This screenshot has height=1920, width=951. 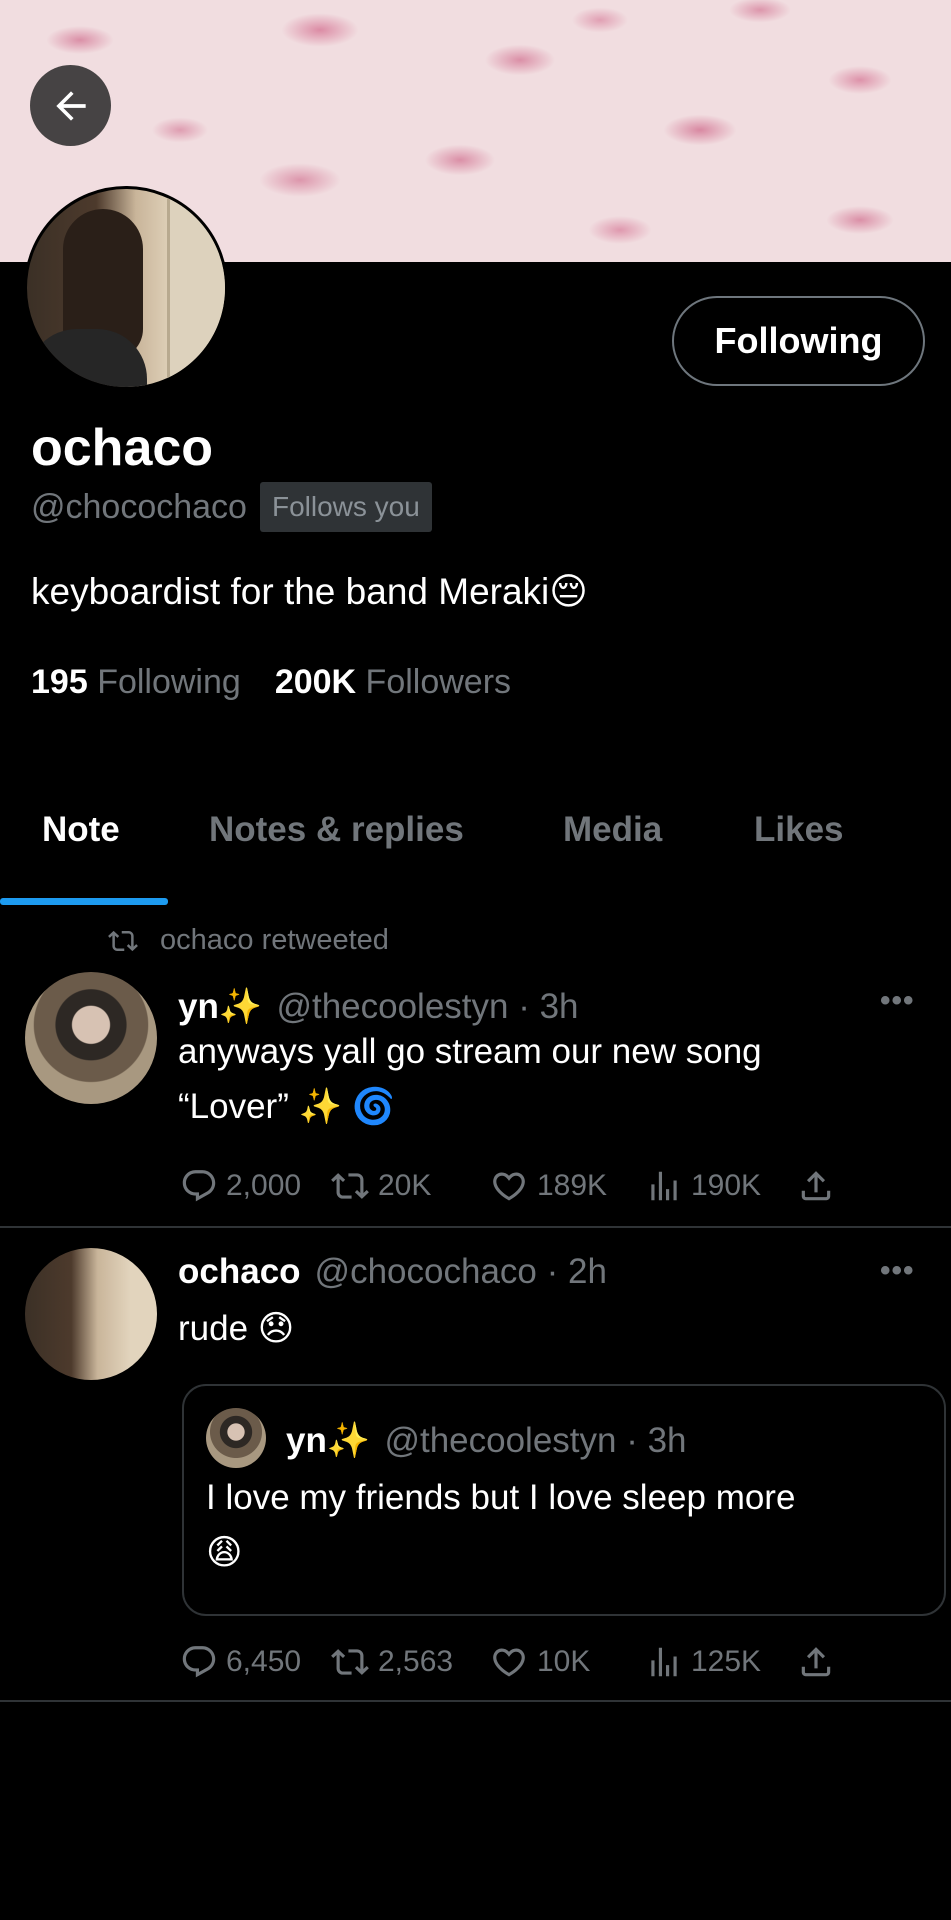 I want to click on back-button, so click(x=70, y=105).